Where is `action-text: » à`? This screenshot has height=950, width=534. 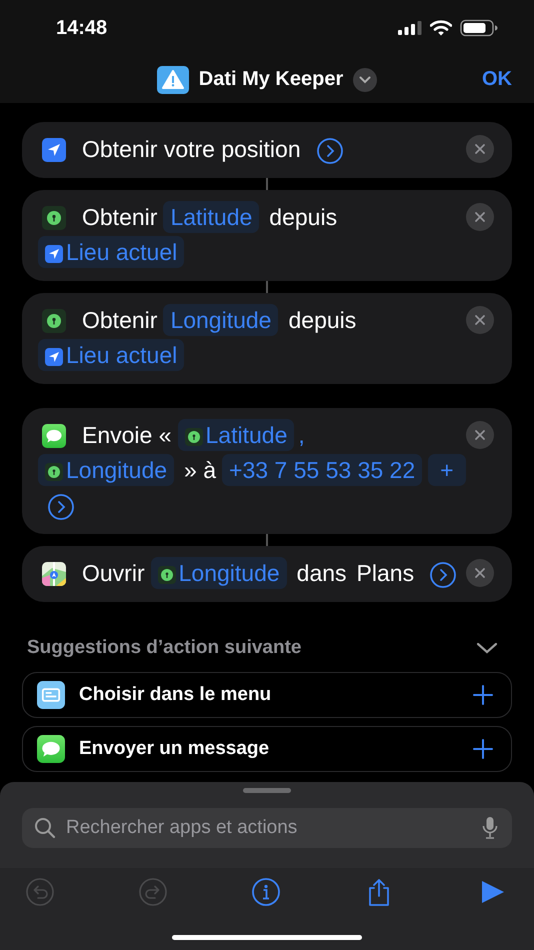 action-text: » à is located at coordinates (200, 470).